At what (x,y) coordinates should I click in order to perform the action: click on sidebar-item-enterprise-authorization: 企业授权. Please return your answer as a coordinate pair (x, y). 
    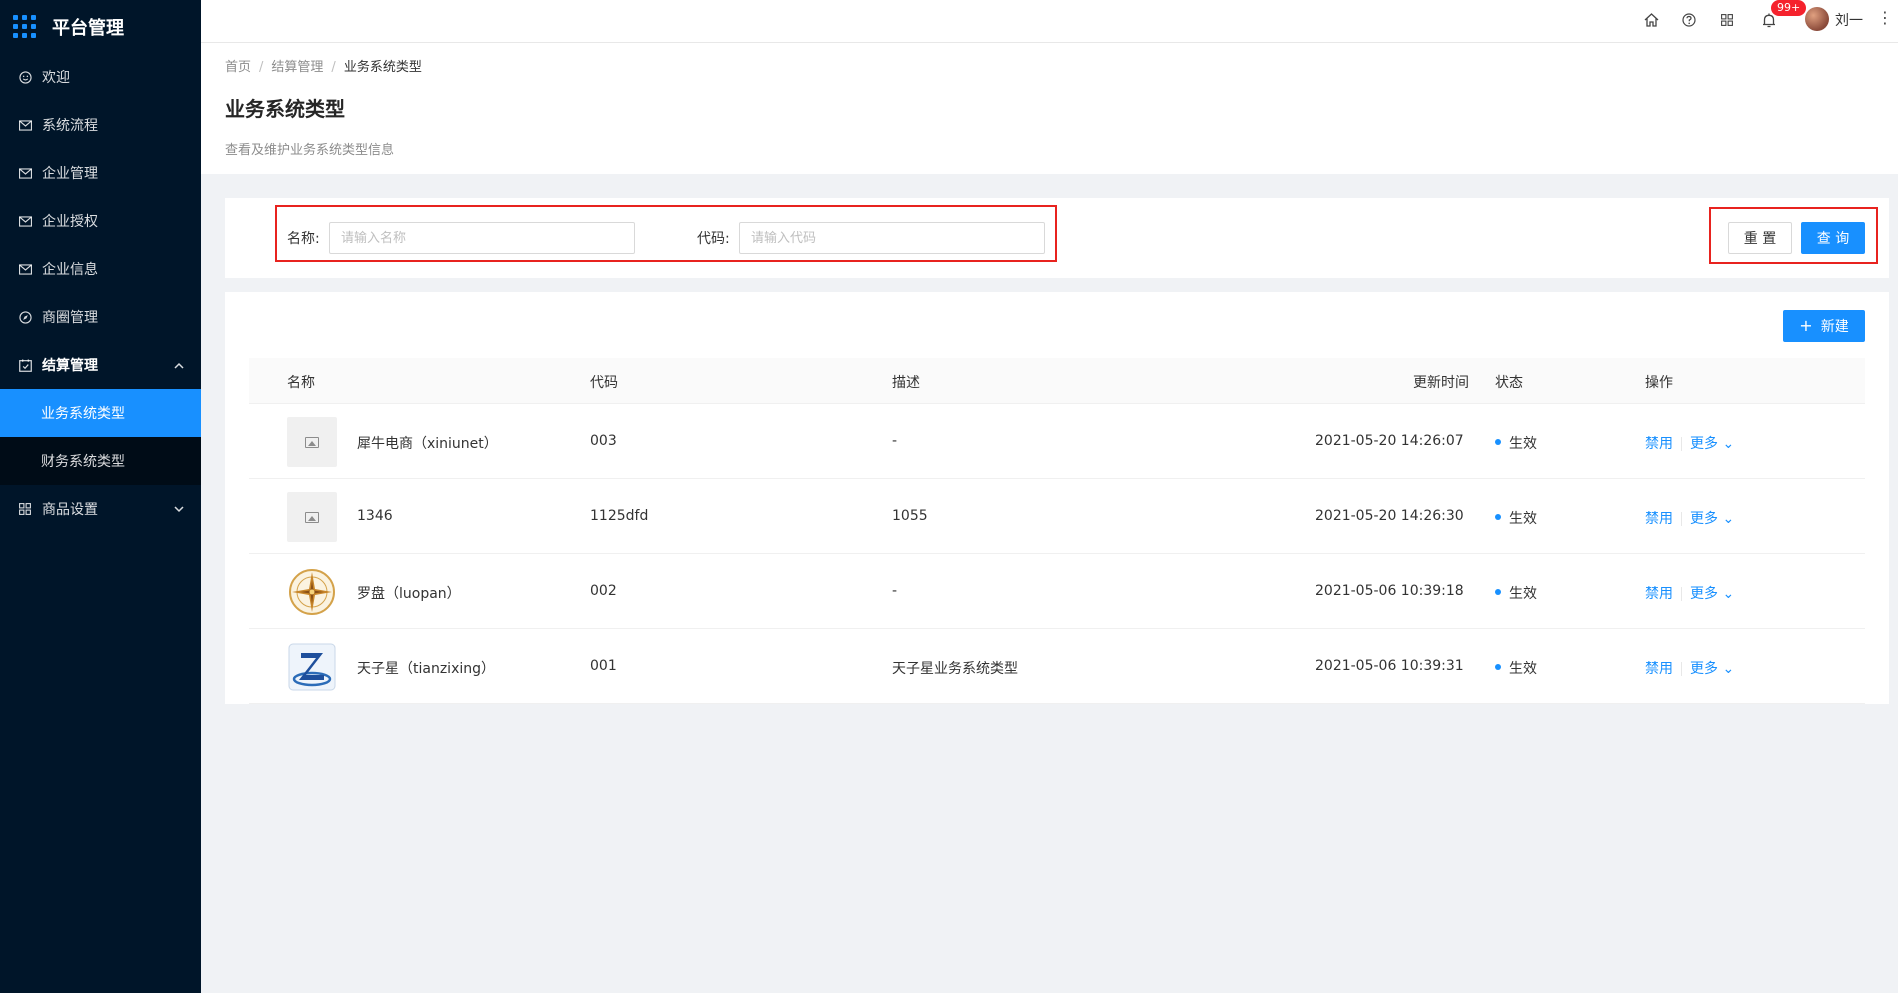
    Looking at the image, I should click on (100, 221).